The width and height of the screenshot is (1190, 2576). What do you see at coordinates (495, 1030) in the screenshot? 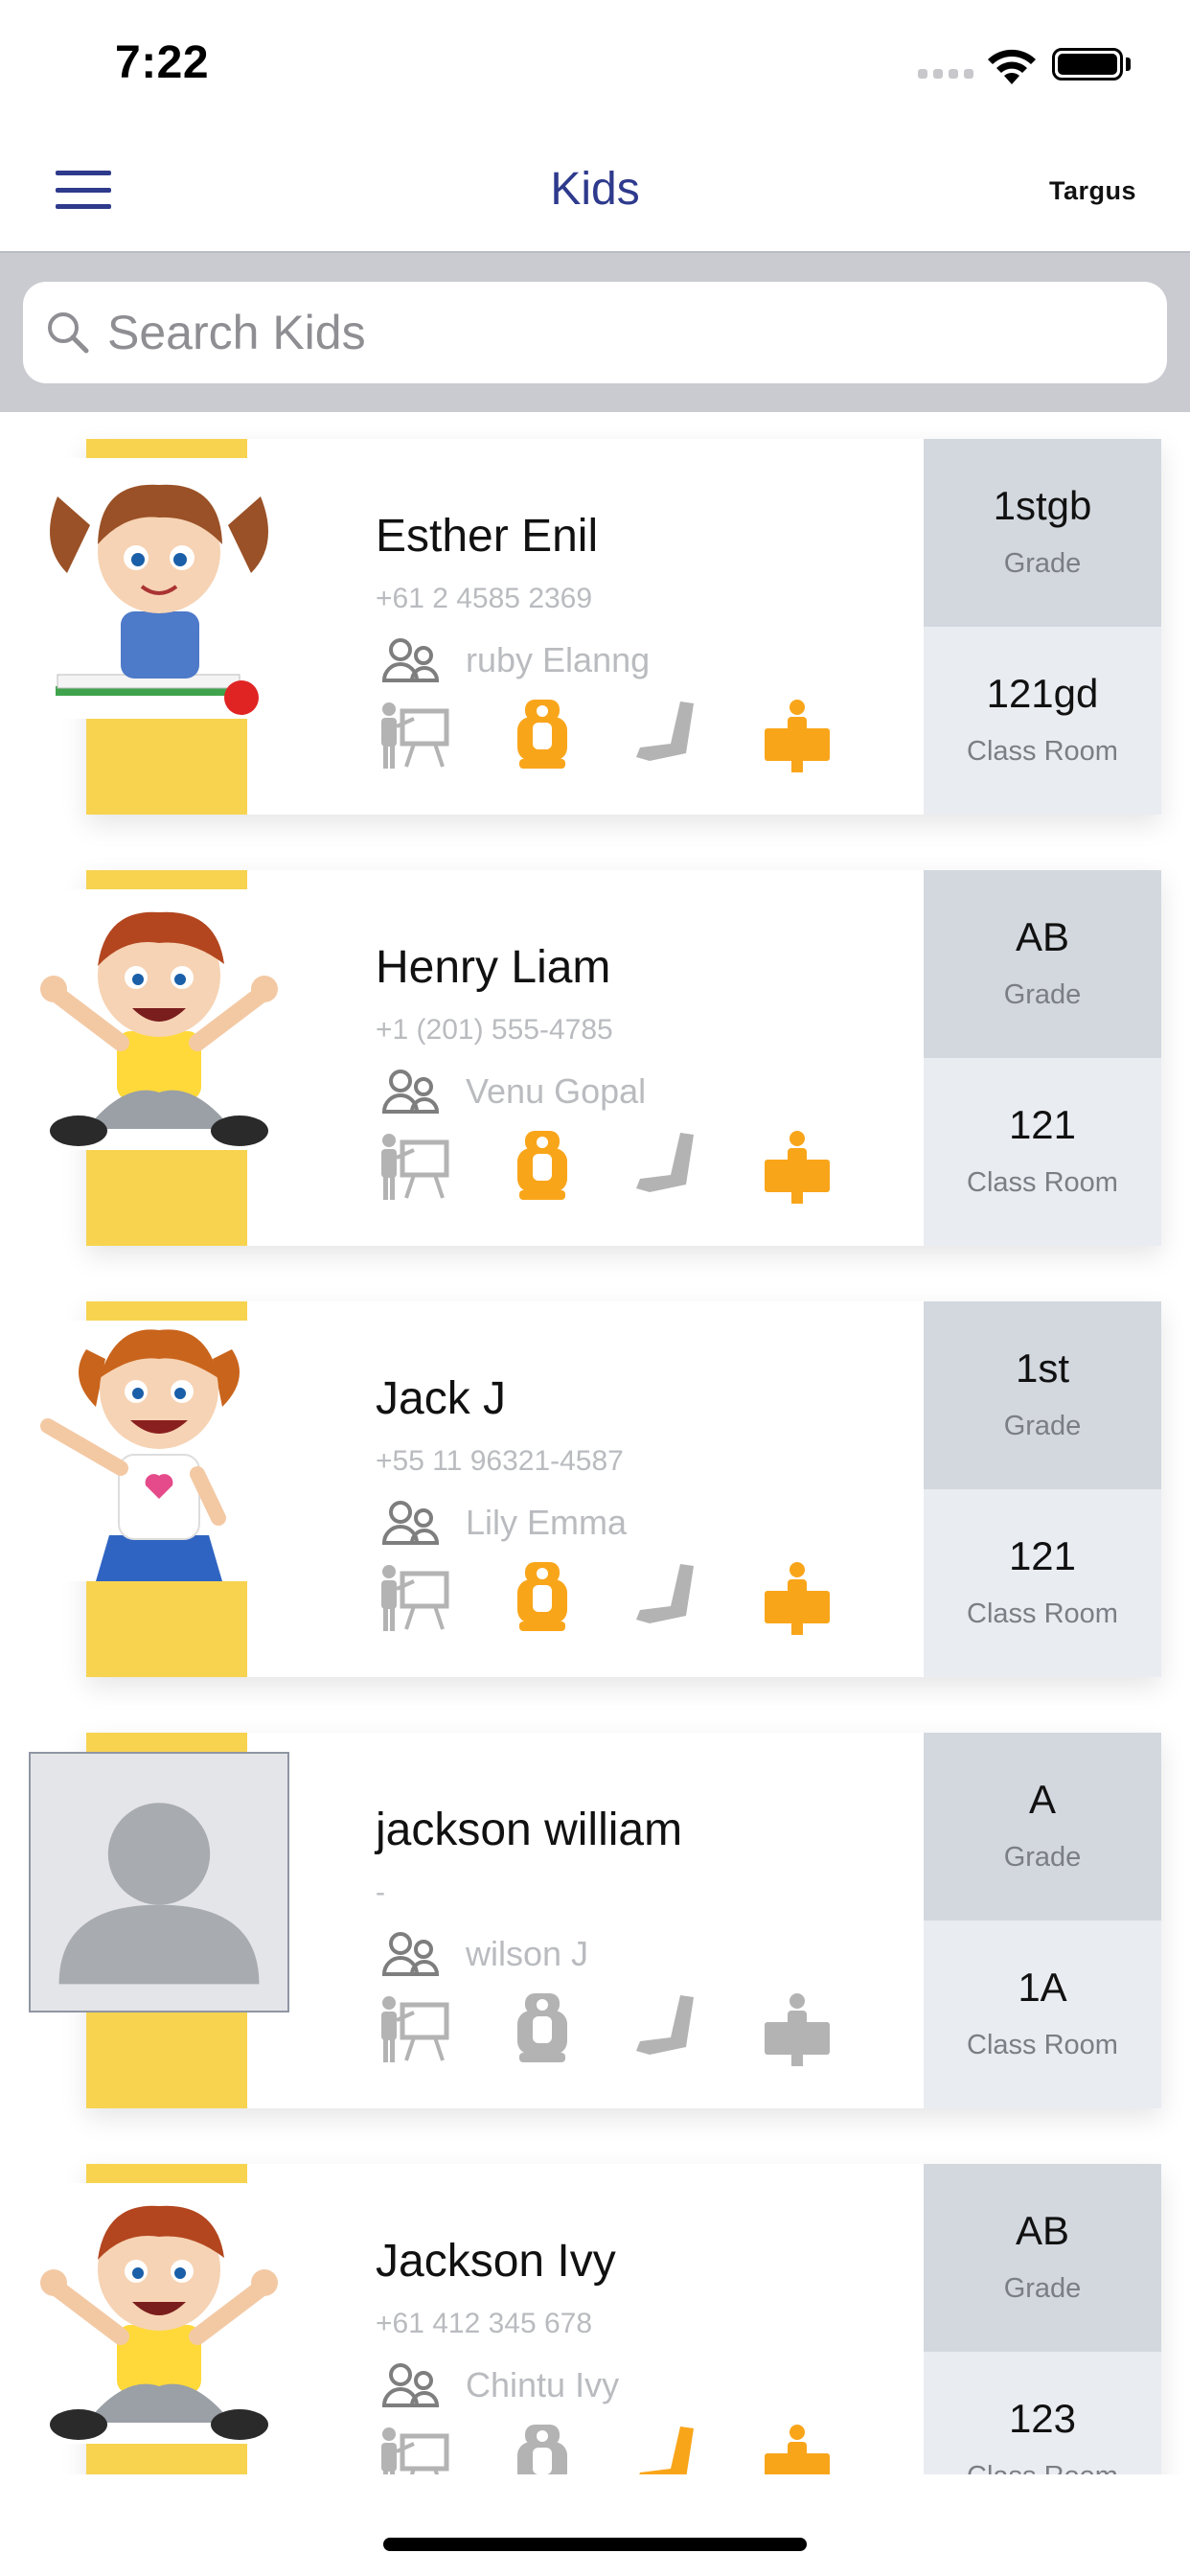
I see `kid-phone: +1 (201) 555-4785` at bounding box center [495, 1030].